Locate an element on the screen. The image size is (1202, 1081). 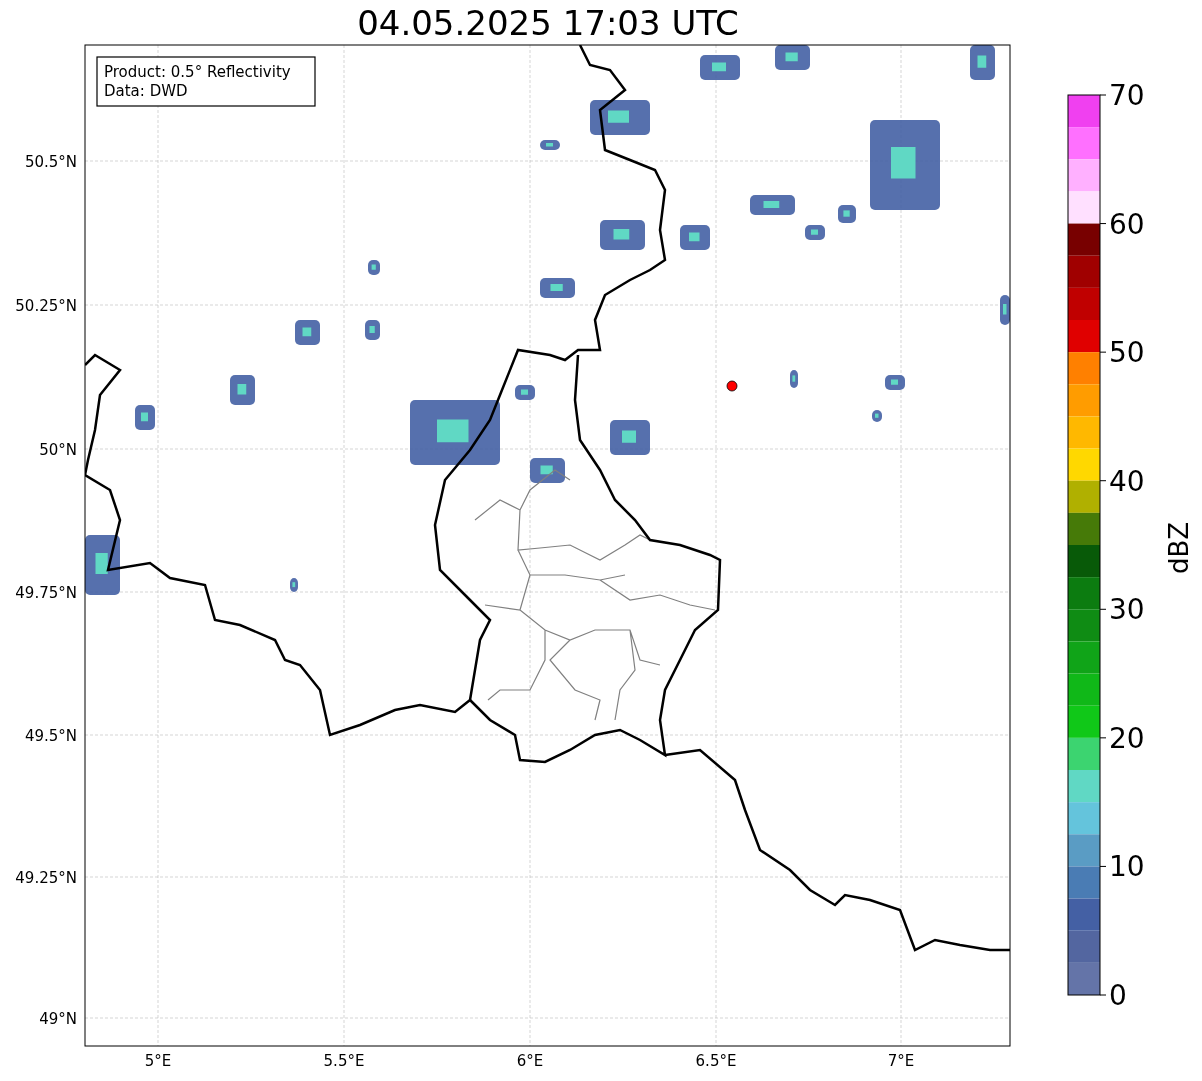
colorbar-tick-label: 50 is located at coordinates (1127, 353).